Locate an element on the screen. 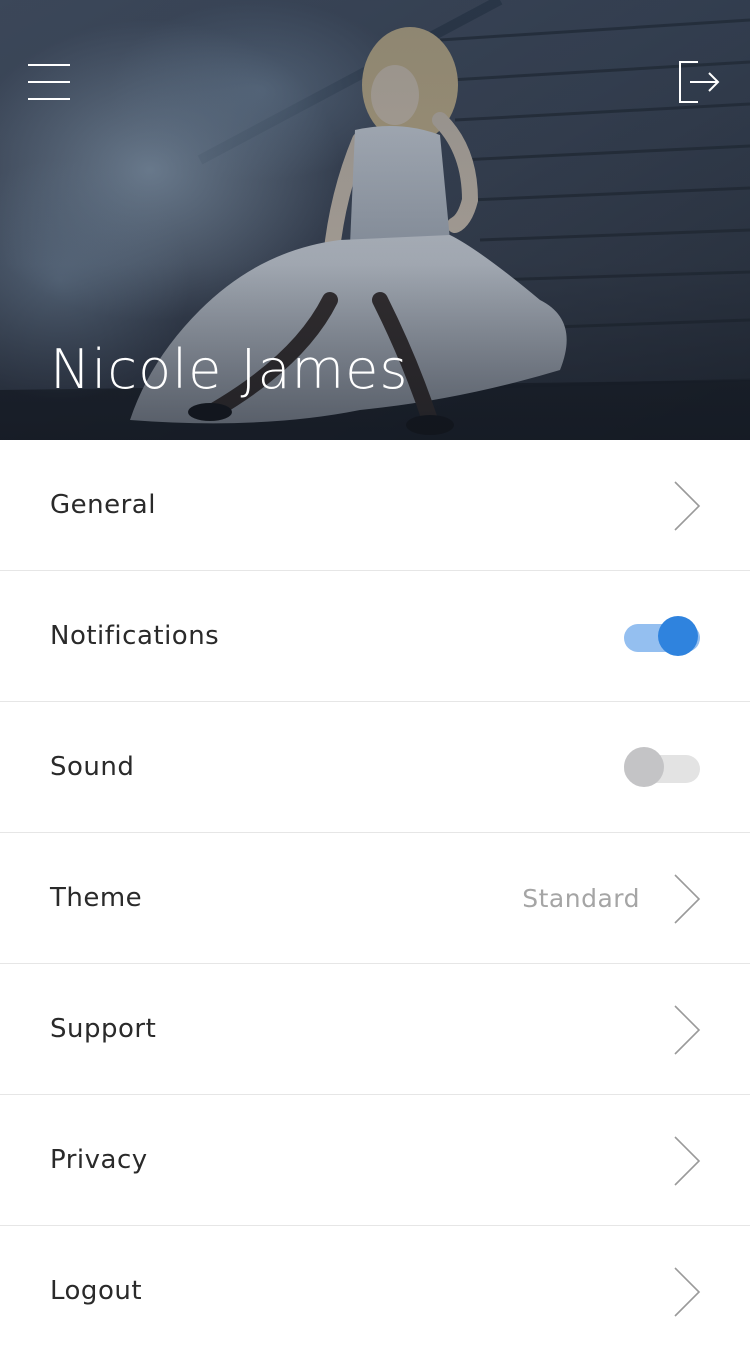 Image resolution: width=750 pixels, height=1357 pixels. sound-toggle is located at coordinates (662, 767).